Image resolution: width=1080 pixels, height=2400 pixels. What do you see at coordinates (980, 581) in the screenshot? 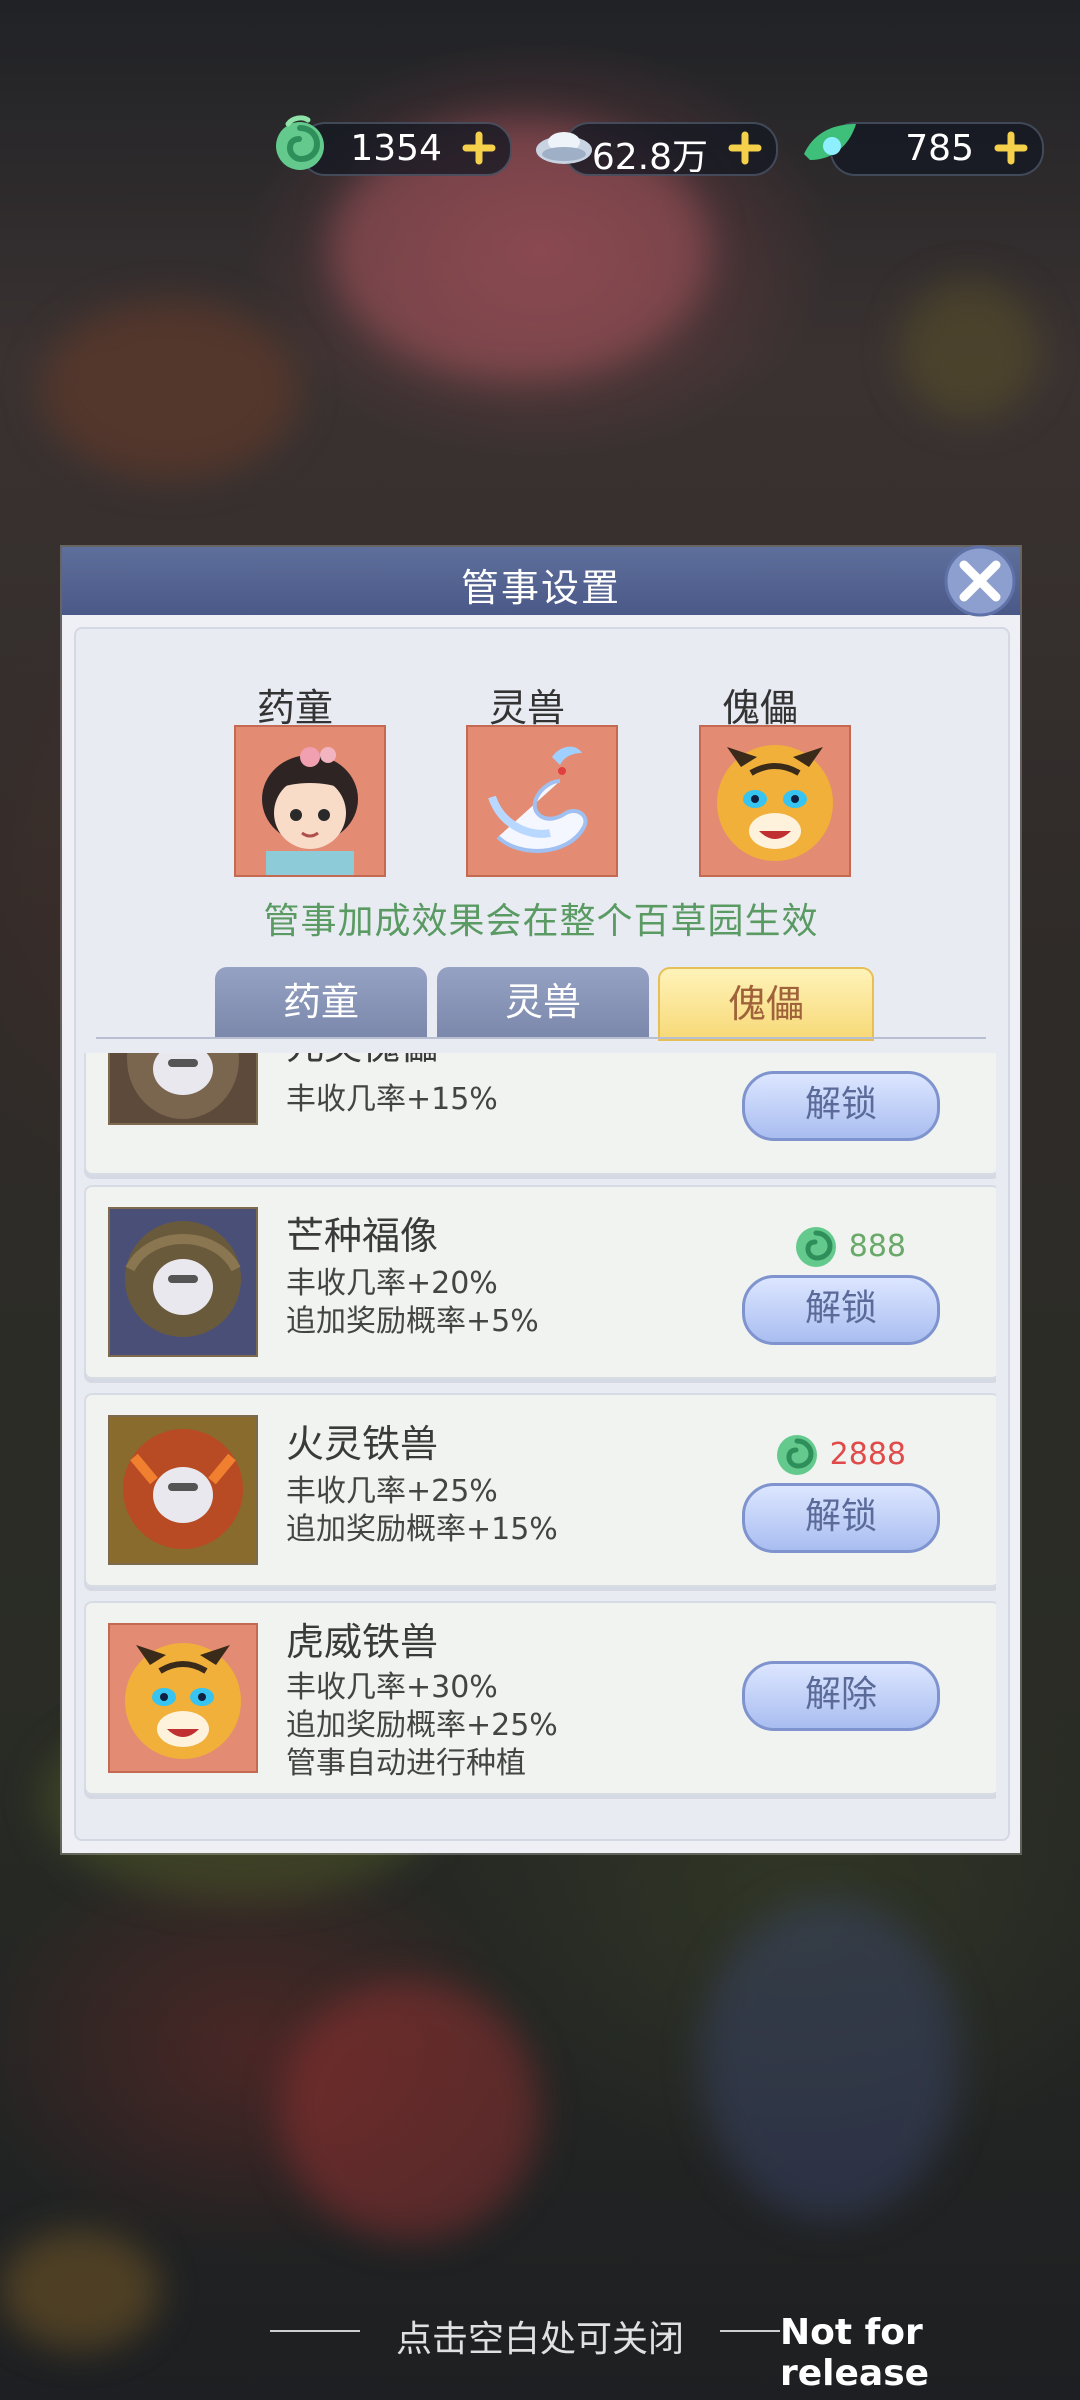
I see `close-icon` at bounding box center [980, 581].